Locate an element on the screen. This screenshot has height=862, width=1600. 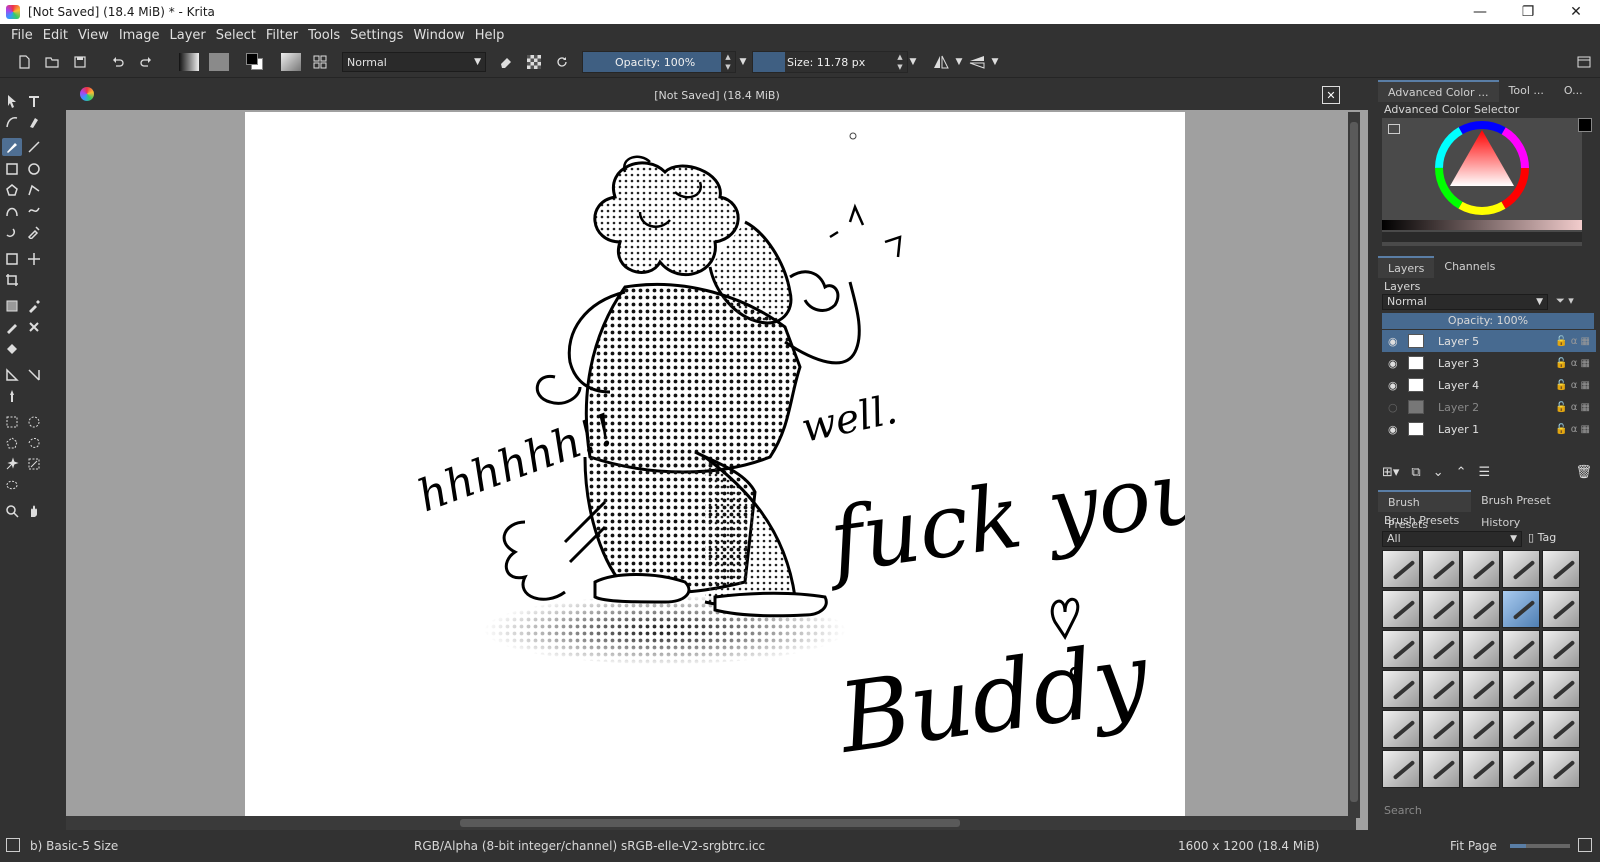
gradient-swatch-icon is located at coordinates (189, 62).